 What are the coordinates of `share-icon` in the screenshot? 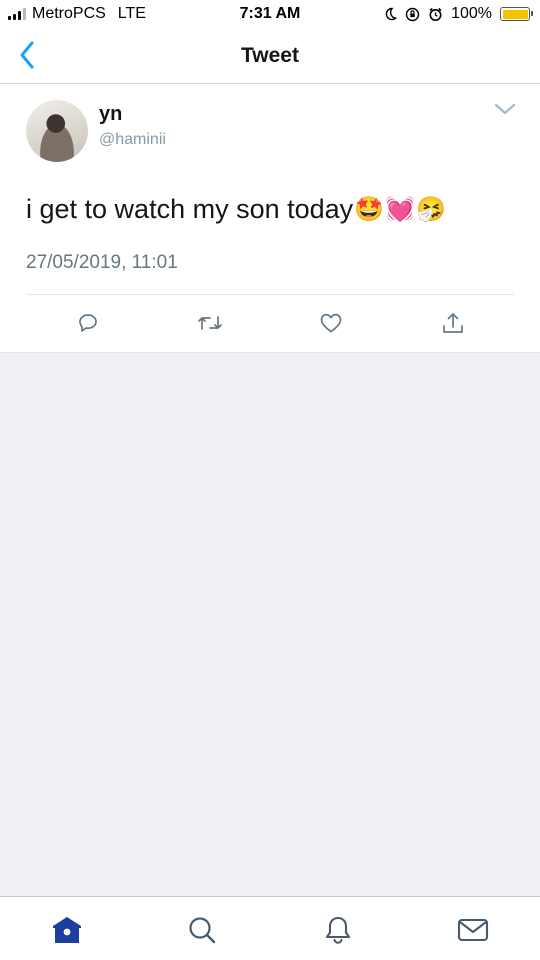 It's located at (453, 323).